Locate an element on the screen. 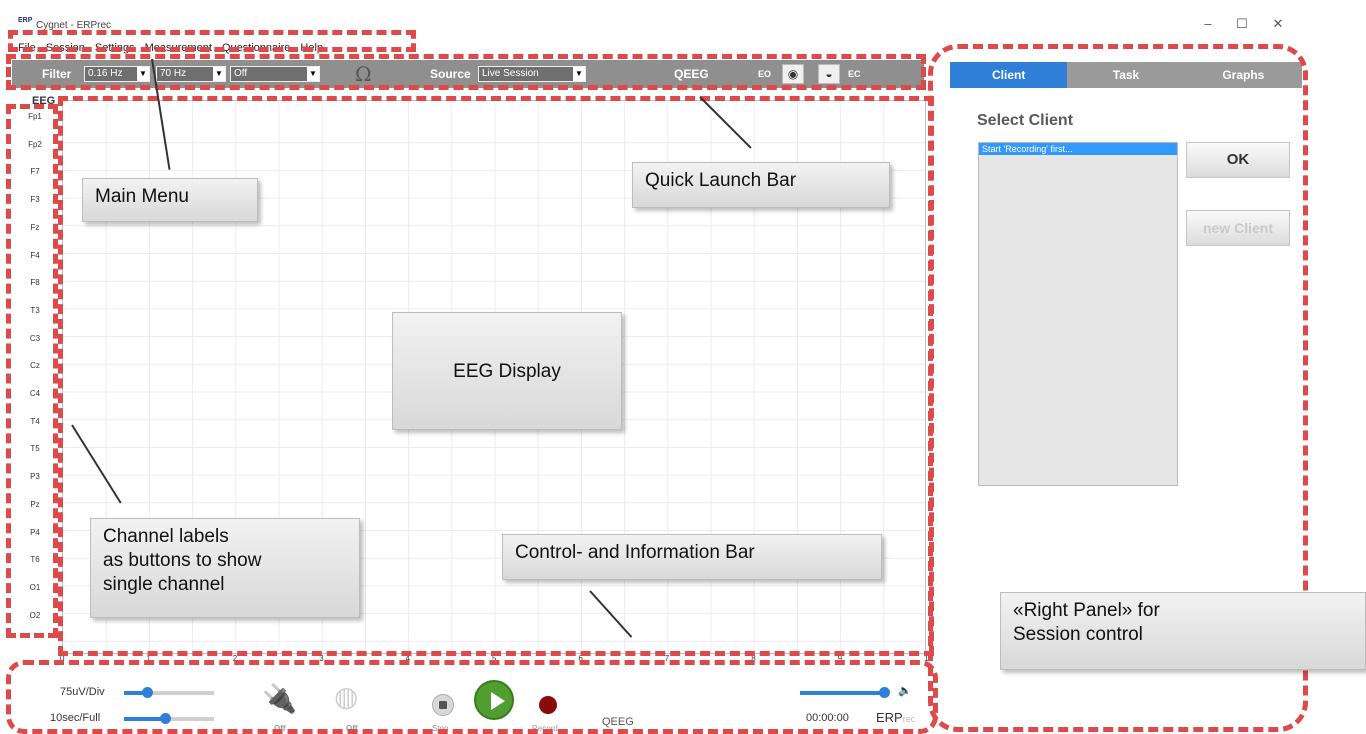 This screenshot has height=734, width=1366. note-channel-line-2: as buttons to show is located at coordinates (182, 560).